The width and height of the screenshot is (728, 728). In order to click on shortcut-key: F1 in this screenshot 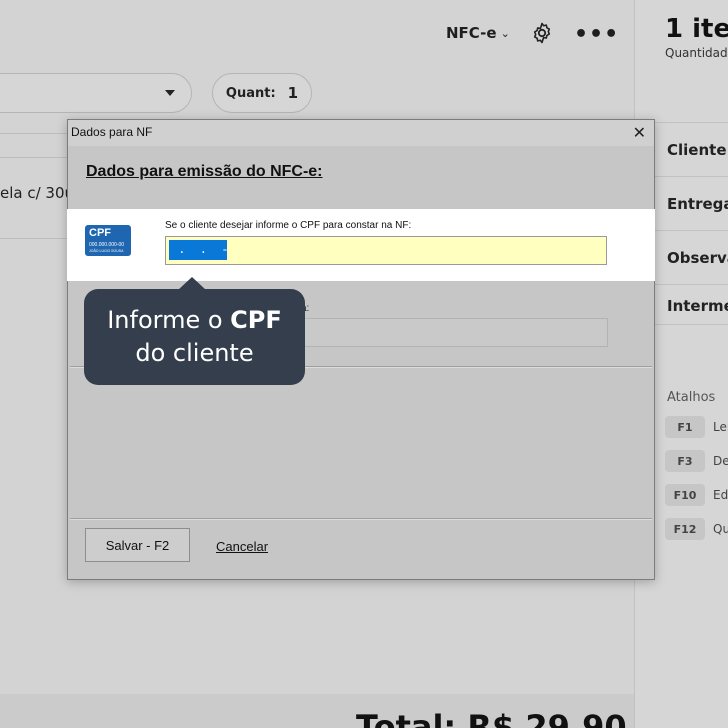, I will do `click(685, 427)`.